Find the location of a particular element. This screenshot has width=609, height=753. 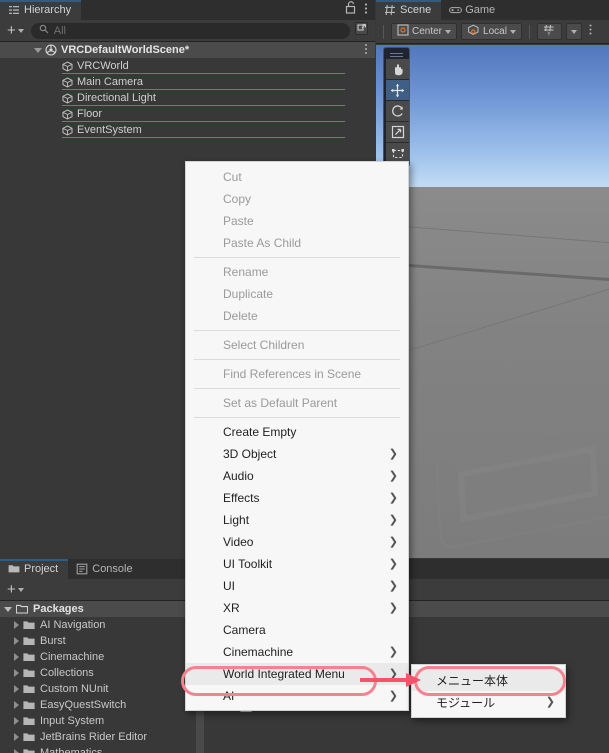

rotate-tool is located at coordinates (397, 111).